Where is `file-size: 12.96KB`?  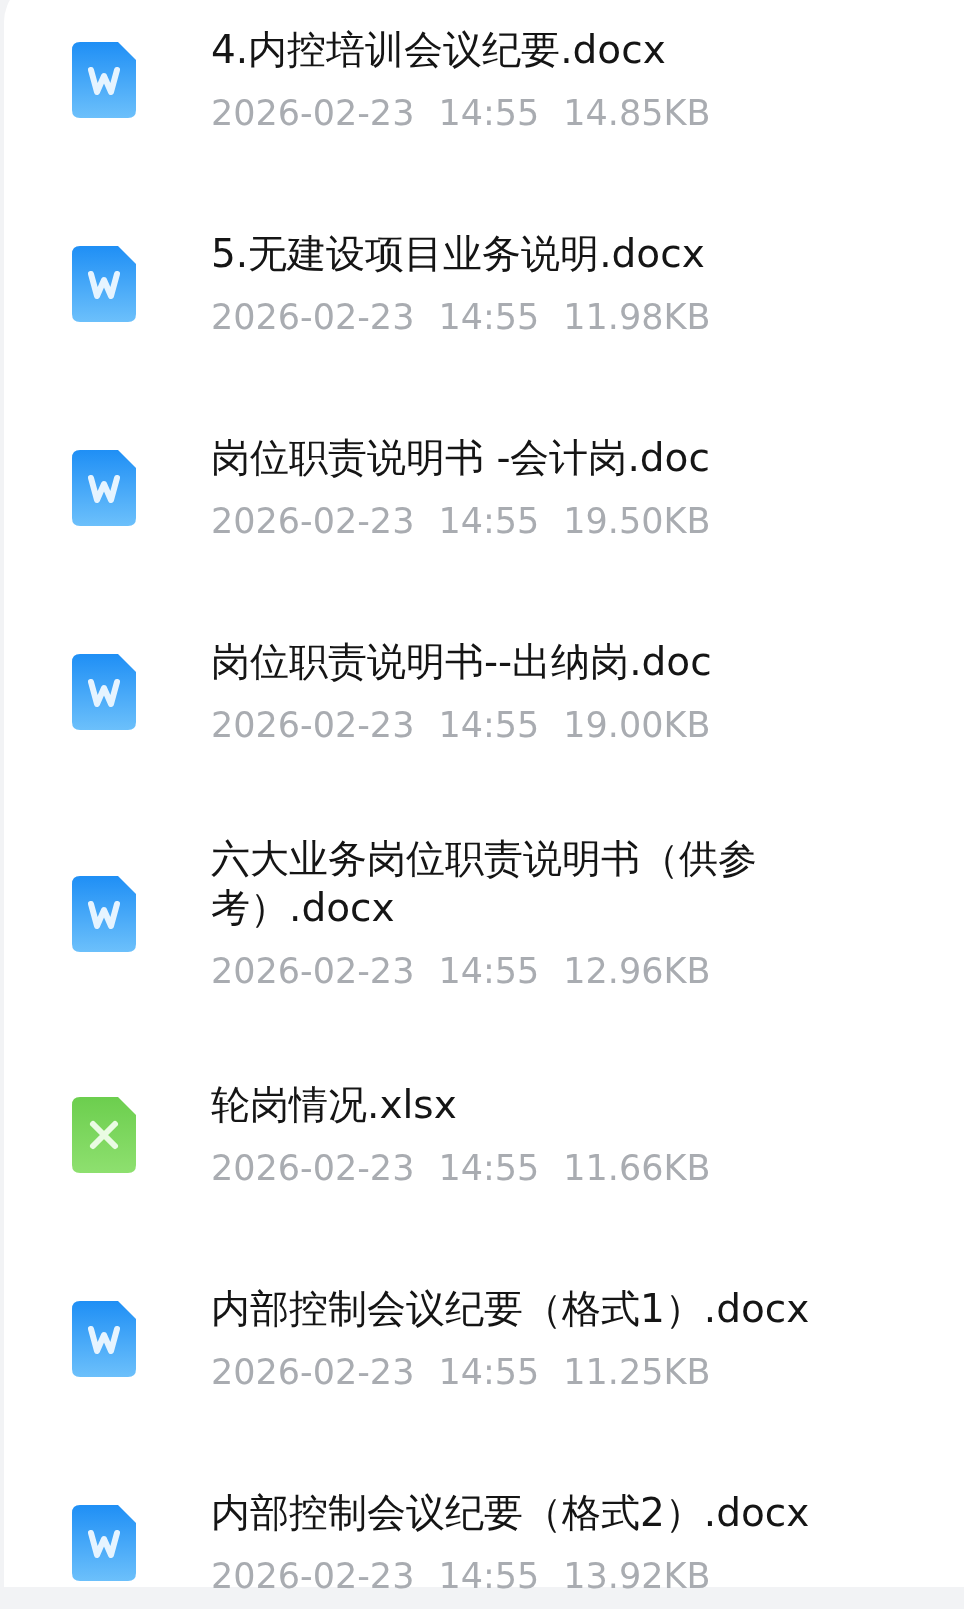 file-size: 12.96KB is located at coordinates (637, 971).